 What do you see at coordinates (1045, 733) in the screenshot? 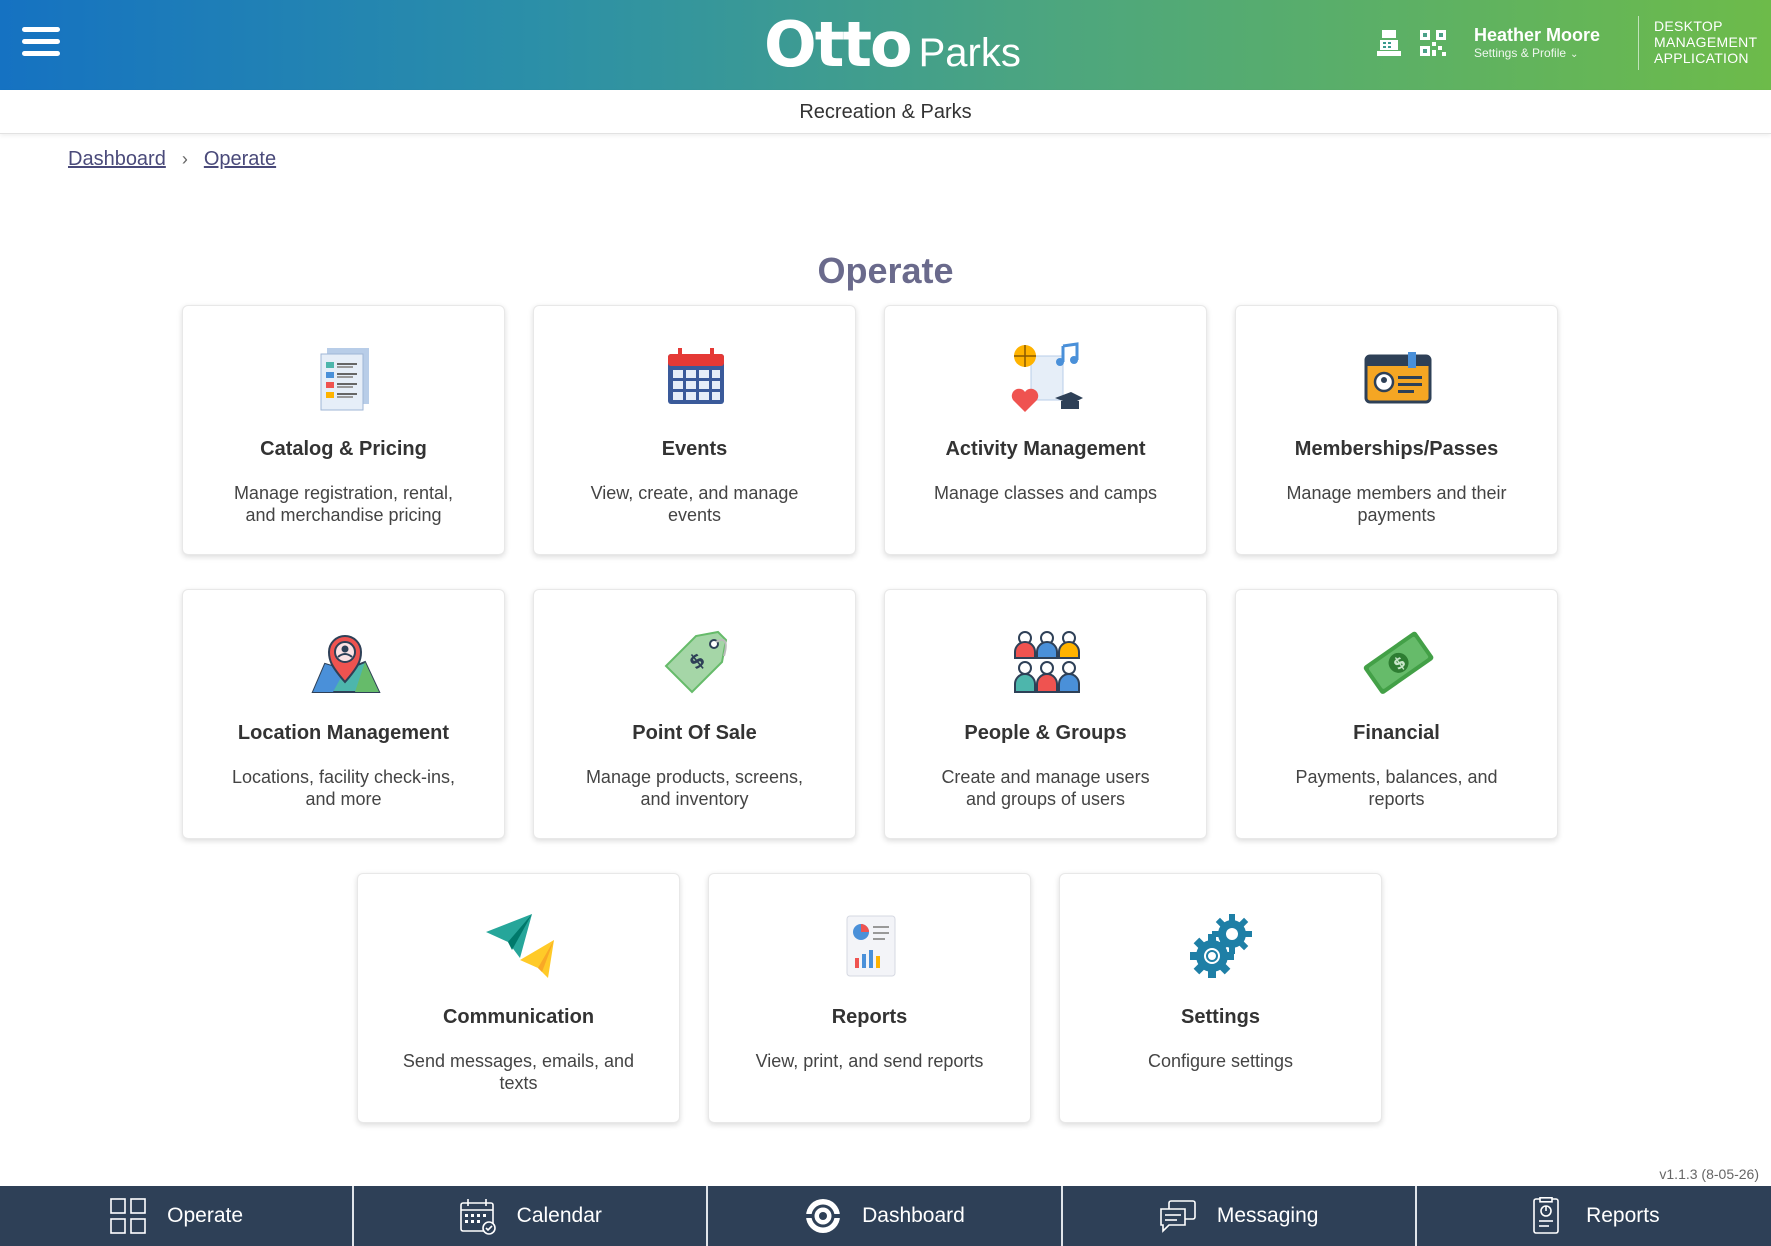
I see `card-title: People & Groups` at bounding box center [1045, 733].